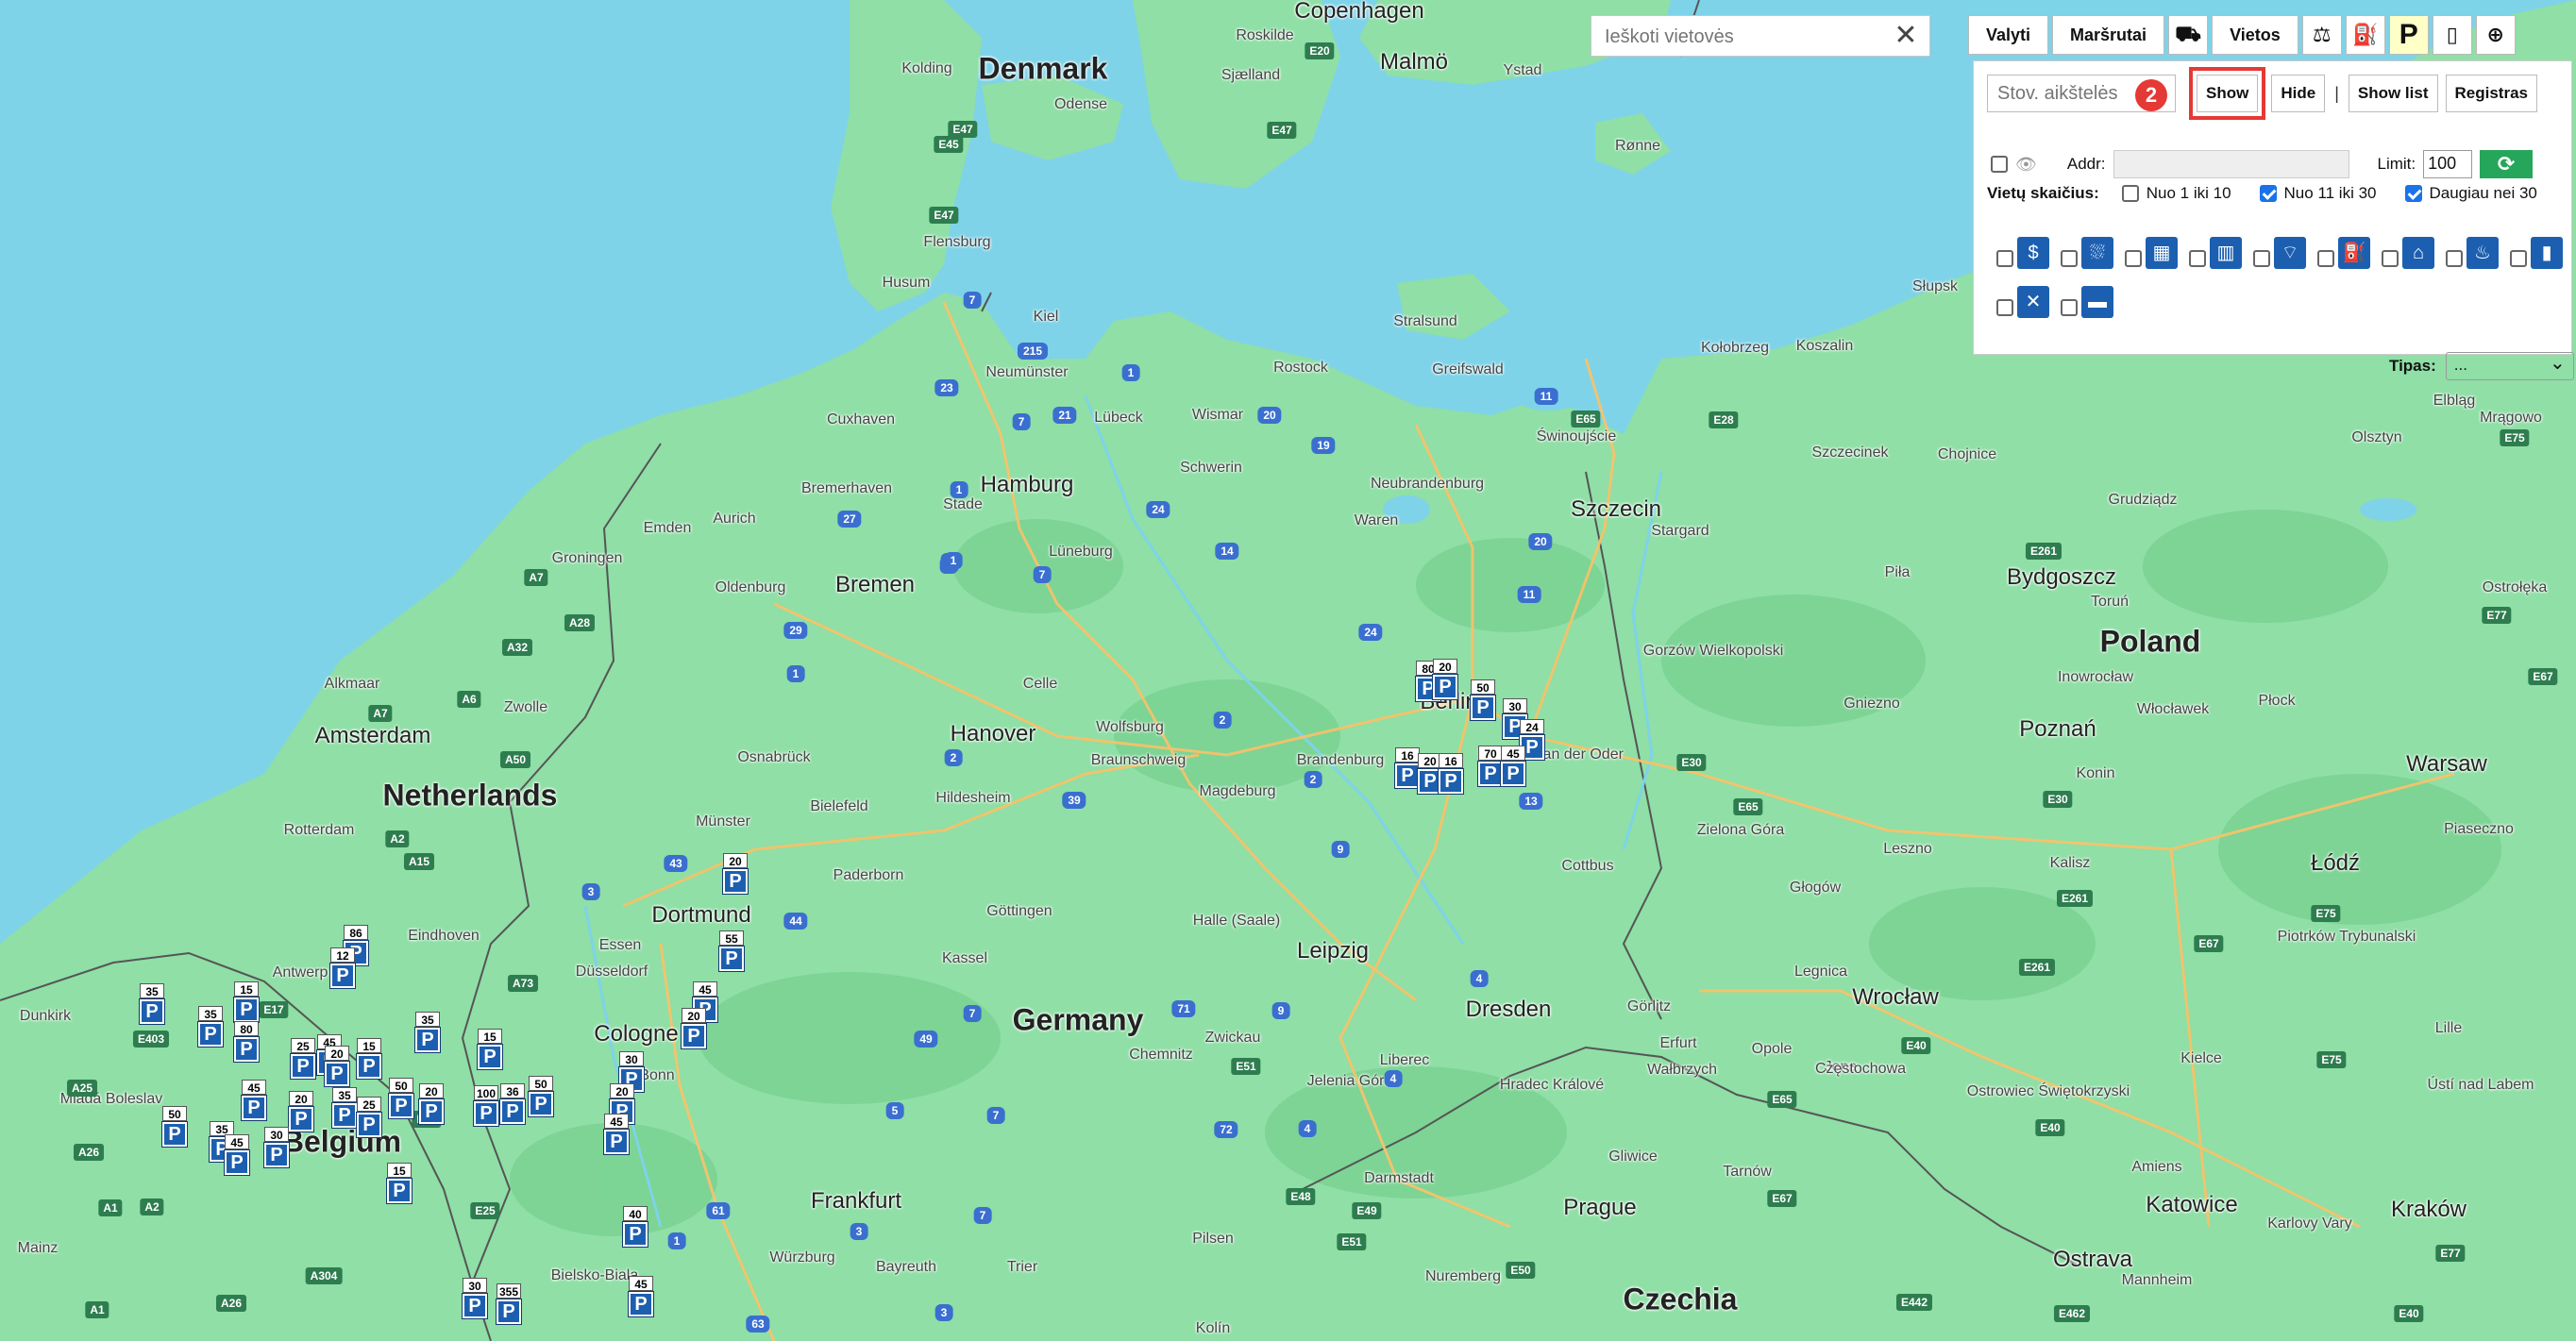 This screenshot has width=2576, height=1341. What do you see at coordinates (2495, 35) in the screenshot?
I see `globe-icon: ⊕` at bounding box center [2495, 35].